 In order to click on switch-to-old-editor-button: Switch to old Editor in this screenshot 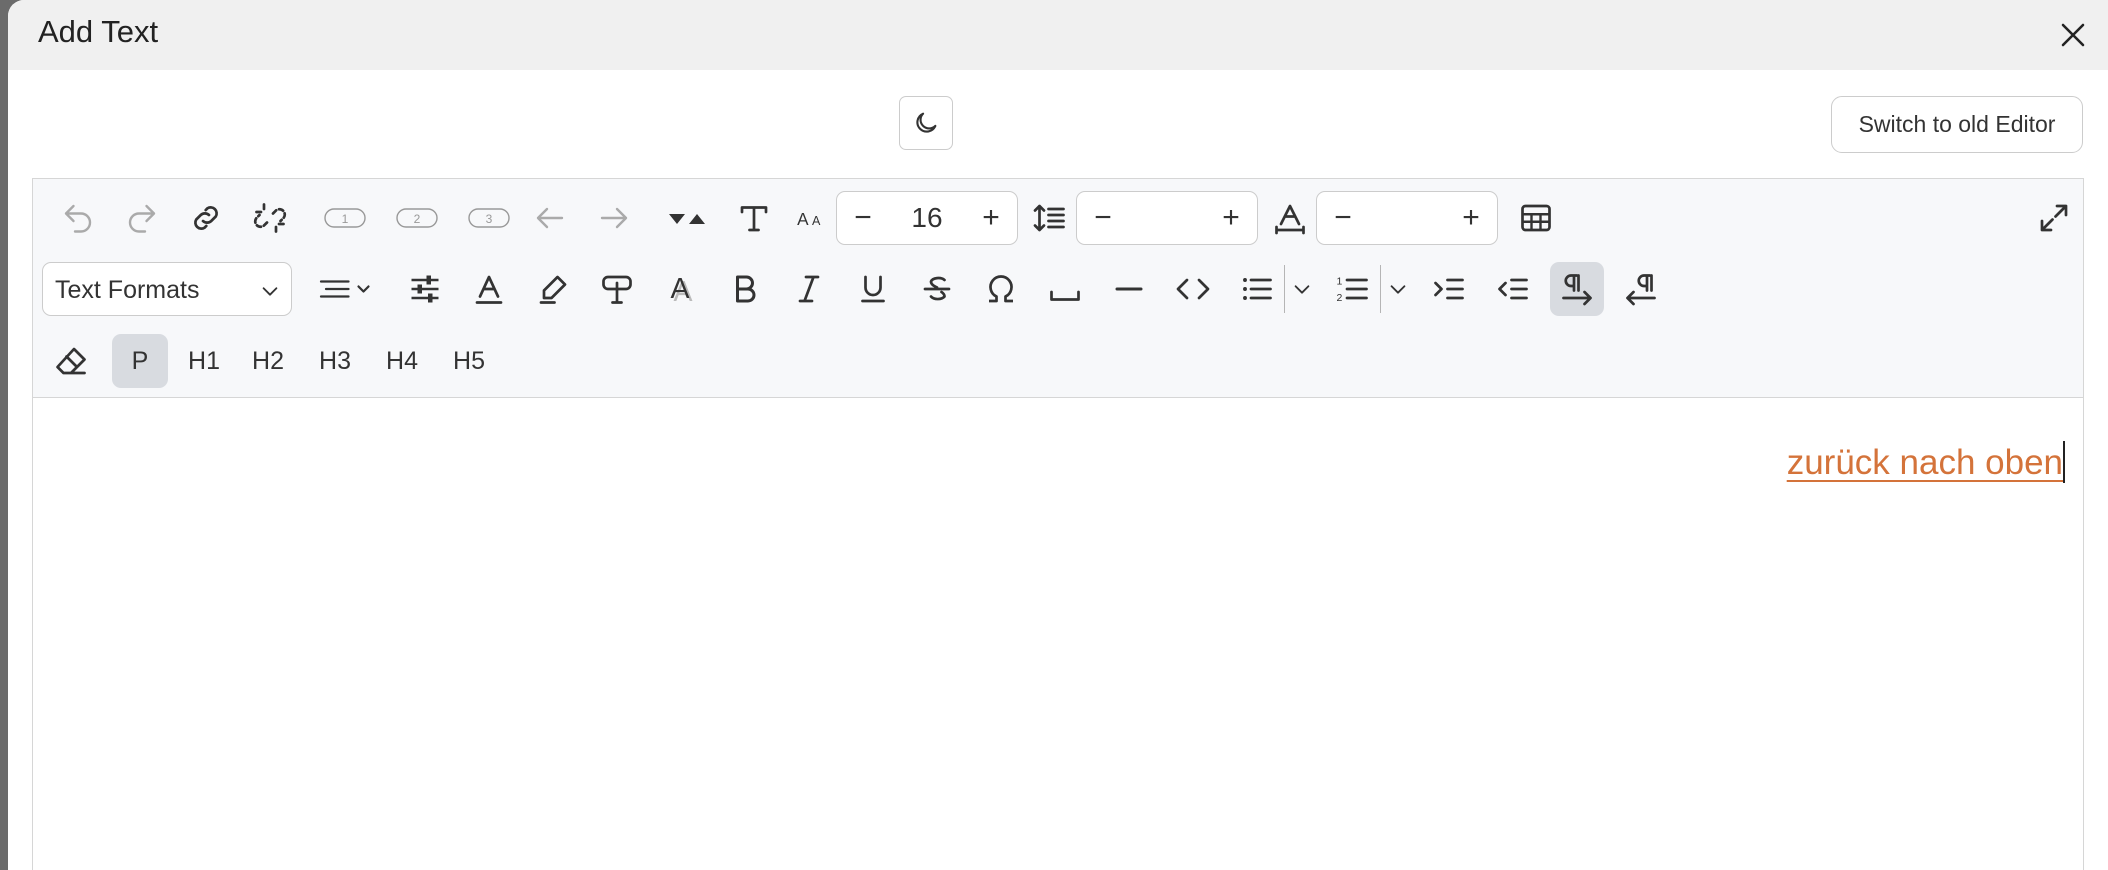, I will do `click(1957, 124)`.